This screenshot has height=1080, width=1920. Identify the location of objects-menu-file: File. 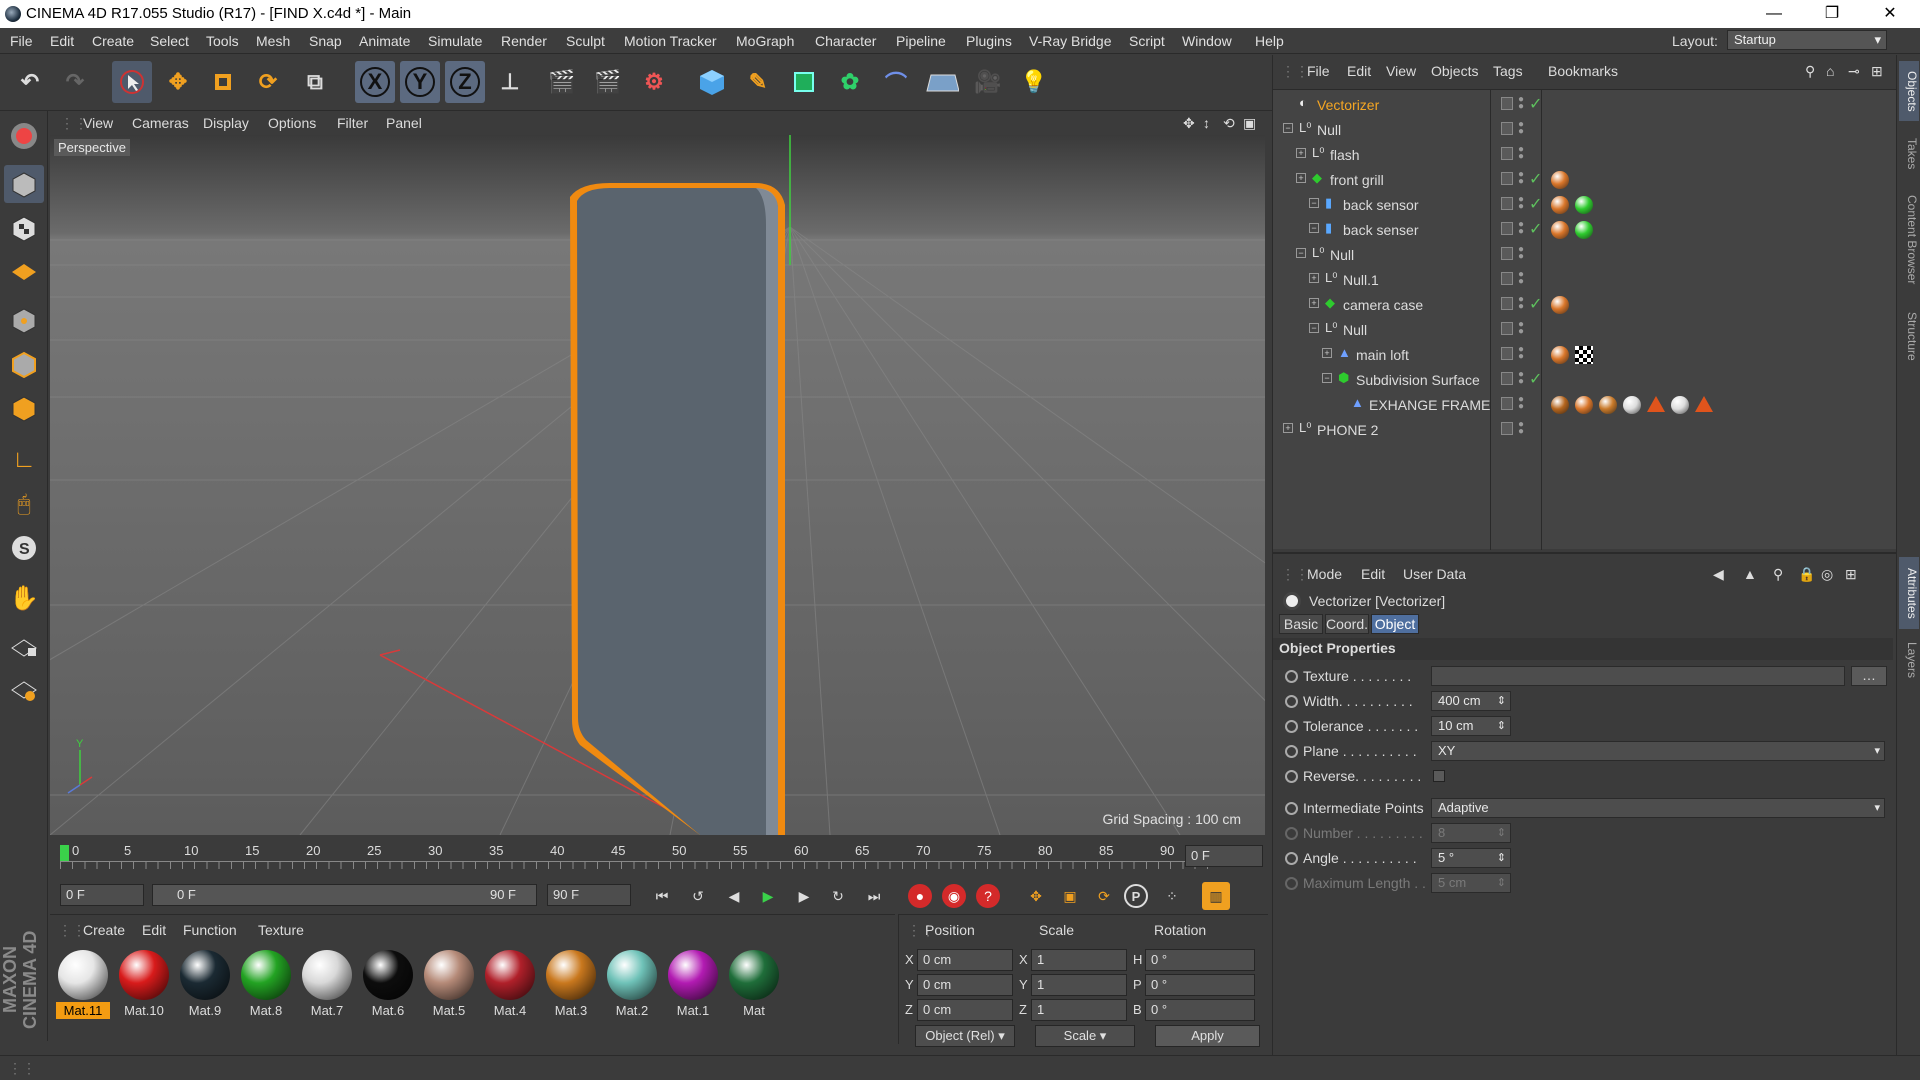
(1318, 71).